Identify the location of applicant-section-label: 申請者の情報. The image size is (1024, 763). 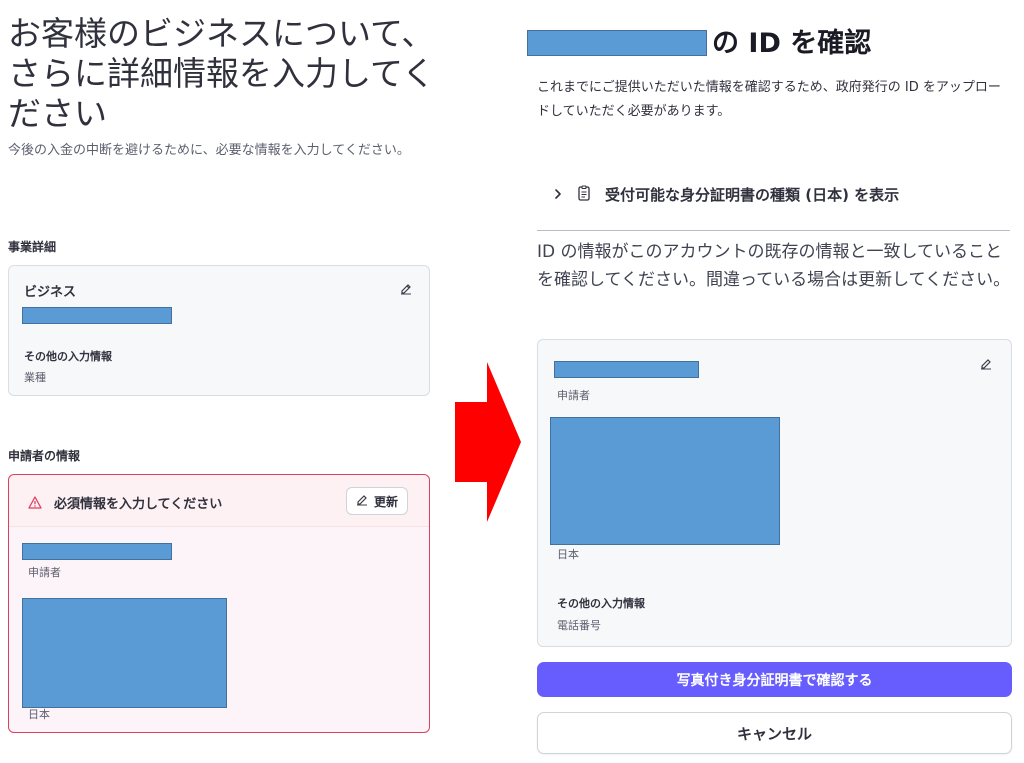
(44, 456).